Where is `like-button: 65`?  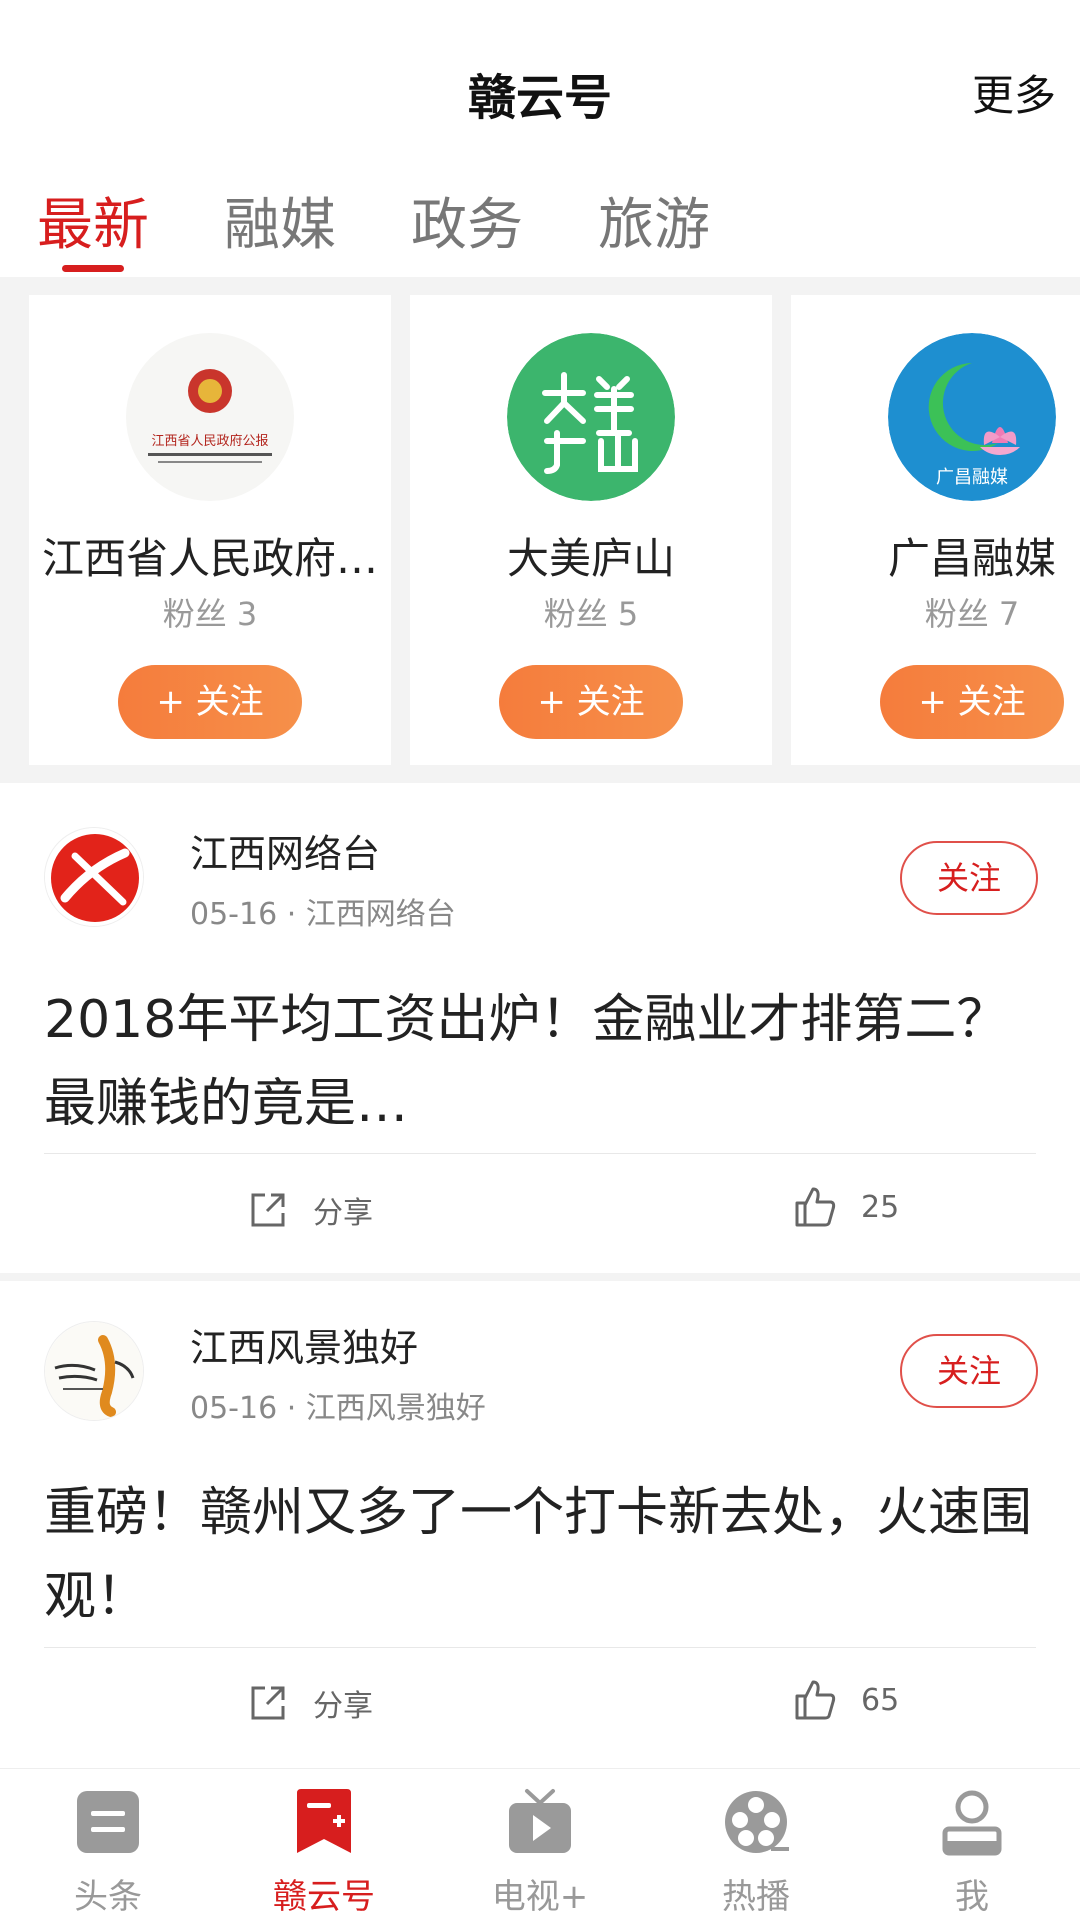
like-button: 65 is located at coordinates (846, 1700).